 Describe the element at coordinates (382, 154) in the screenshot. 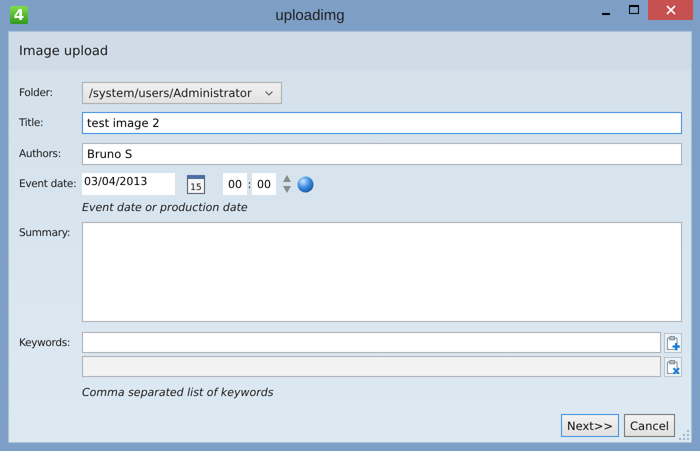

I see `text-field: Bruno S` at that location.